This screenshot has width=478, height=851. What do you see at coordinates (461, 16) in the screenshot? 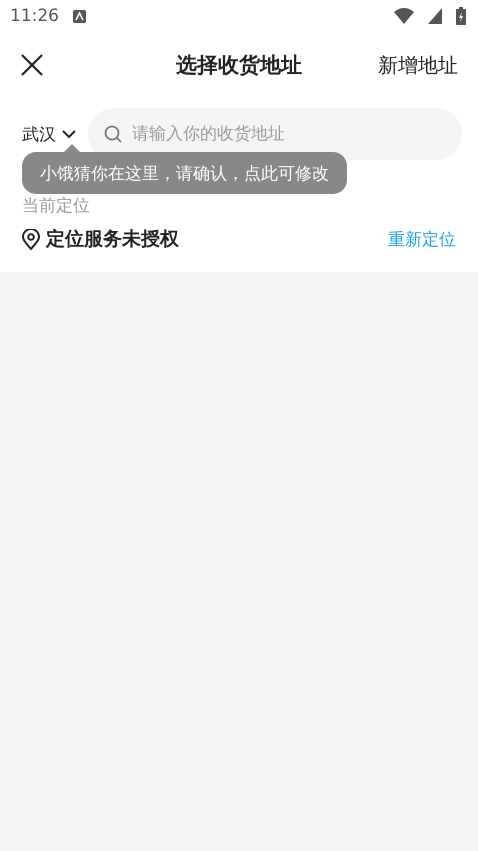
I see `battery-icon` at bounding box center [461, 16].